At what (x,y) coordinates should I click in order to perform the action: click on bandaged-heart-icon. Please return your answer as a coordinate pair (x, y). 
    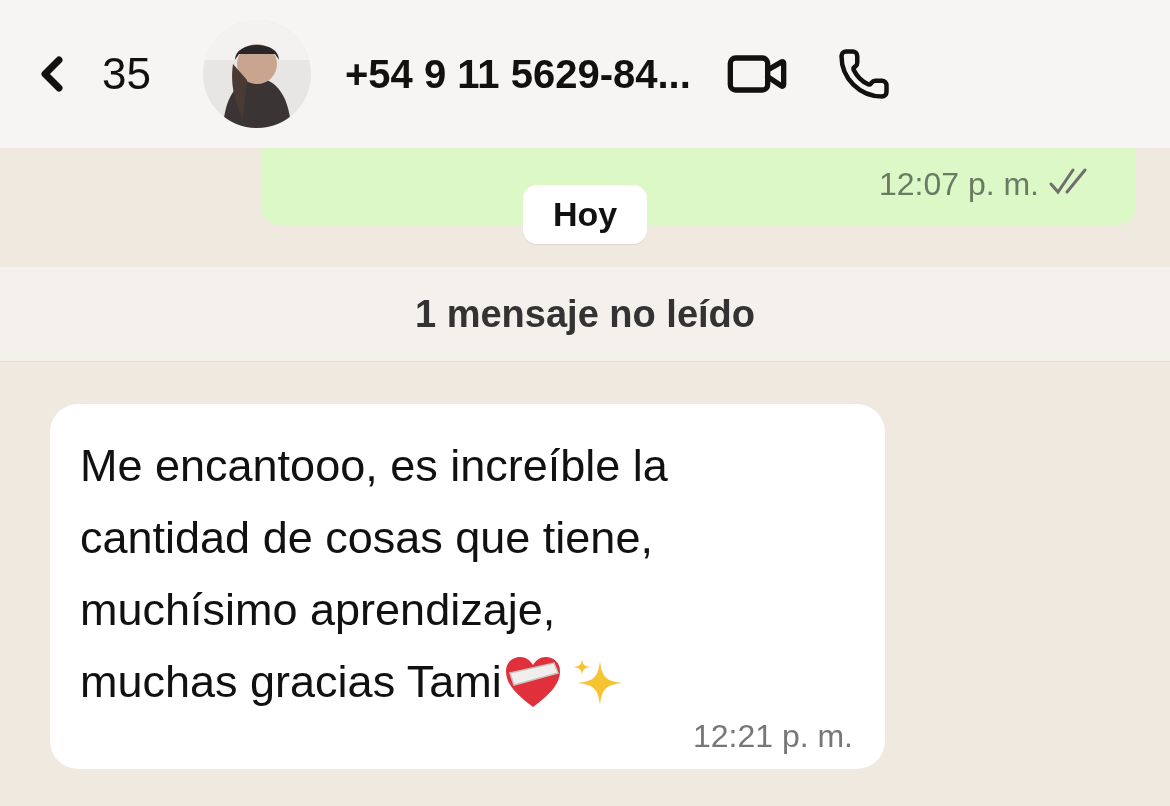
    Looking at the image, I should click on (532, 682).